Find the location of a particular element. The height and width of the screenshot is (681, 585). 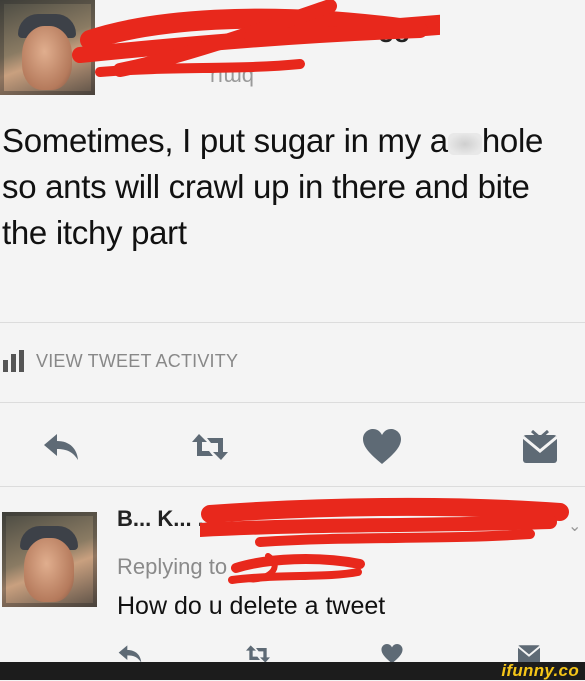

reply-like-button is located at coordinates (392, 654).